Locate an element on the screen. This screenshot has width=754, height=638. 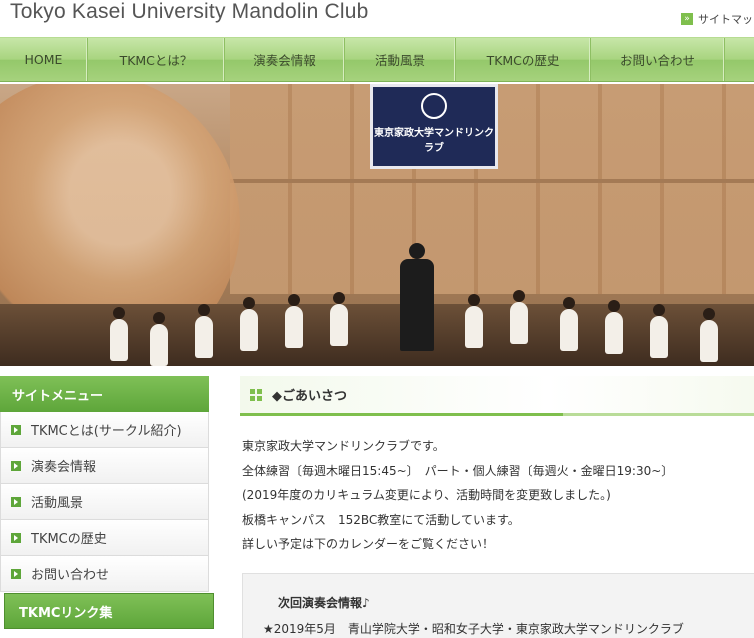
sidebar-item-contact: お問い合わせ is located at coordinates (104, 574).